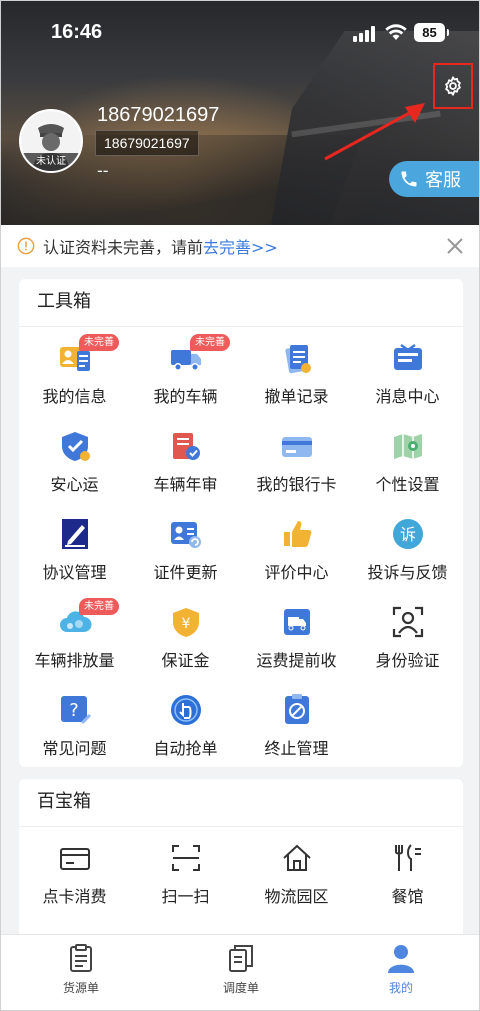 The width and height of the screenshot is (480, 1011). Describe the element at coordinates (74, 660) in the screenshot. I see `grid-item-label: 车辆排放量` at that location.